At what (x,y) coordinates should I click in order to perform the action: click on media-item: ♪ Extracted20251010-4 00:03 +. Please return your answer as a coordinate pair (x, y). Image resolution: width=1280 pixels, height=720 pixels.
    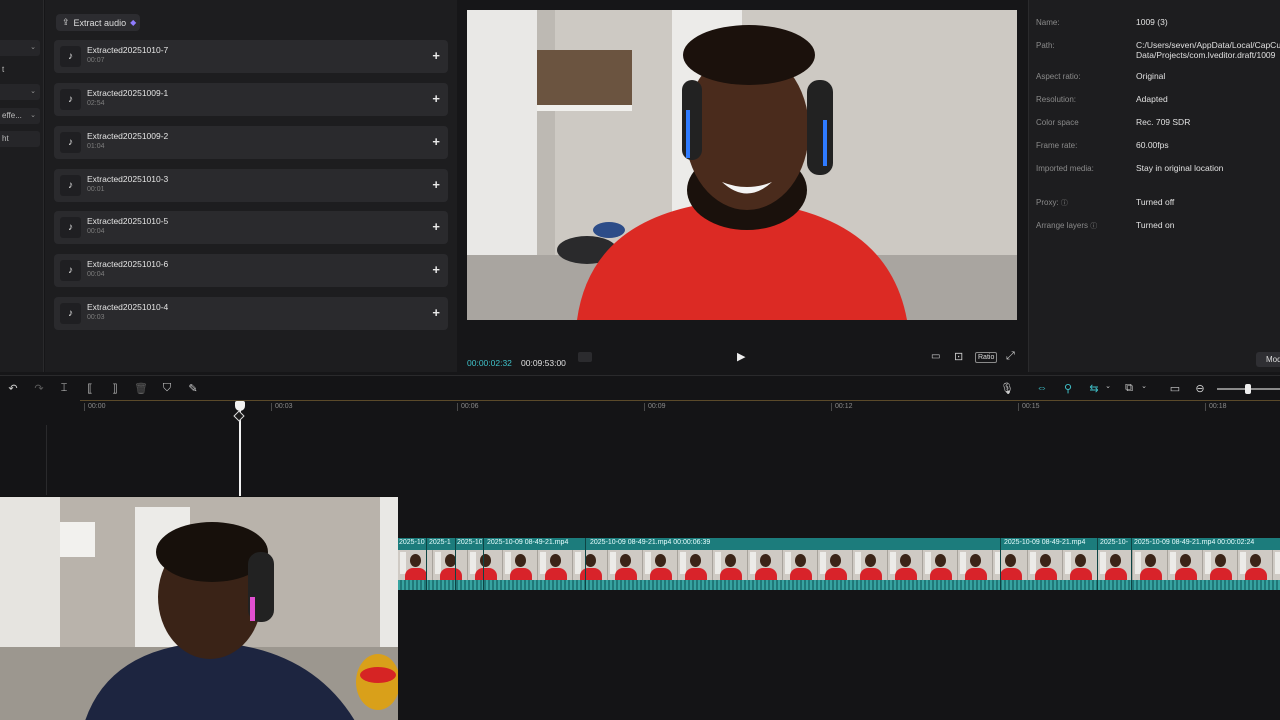
    Looking at the image, I should click on (251, 313).